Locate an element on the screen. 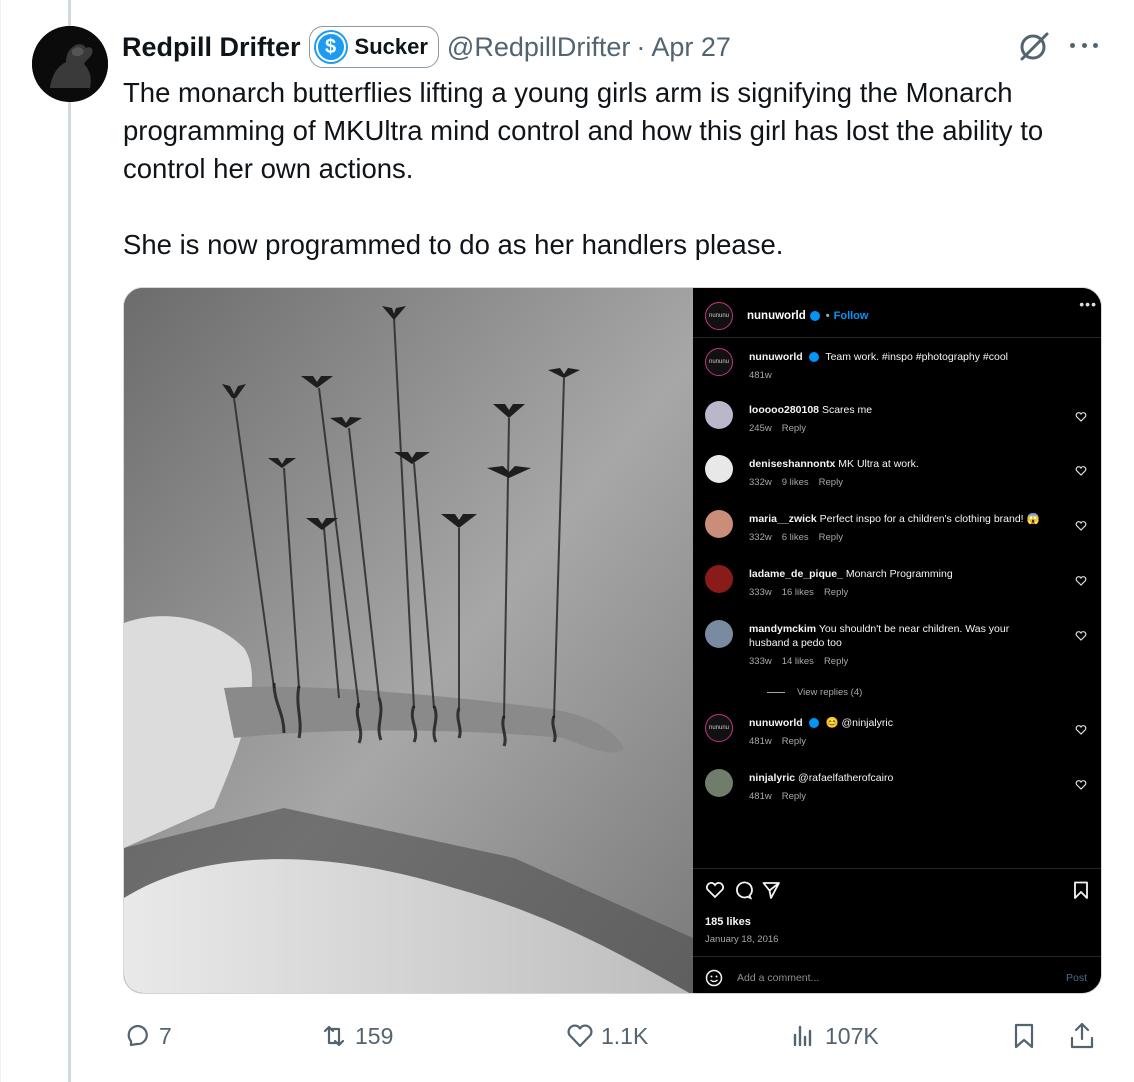 The width and height of the screenshot is (1134, 1082). add-comment-bar: Add a comment... Post is located at coordinates (899, 978).